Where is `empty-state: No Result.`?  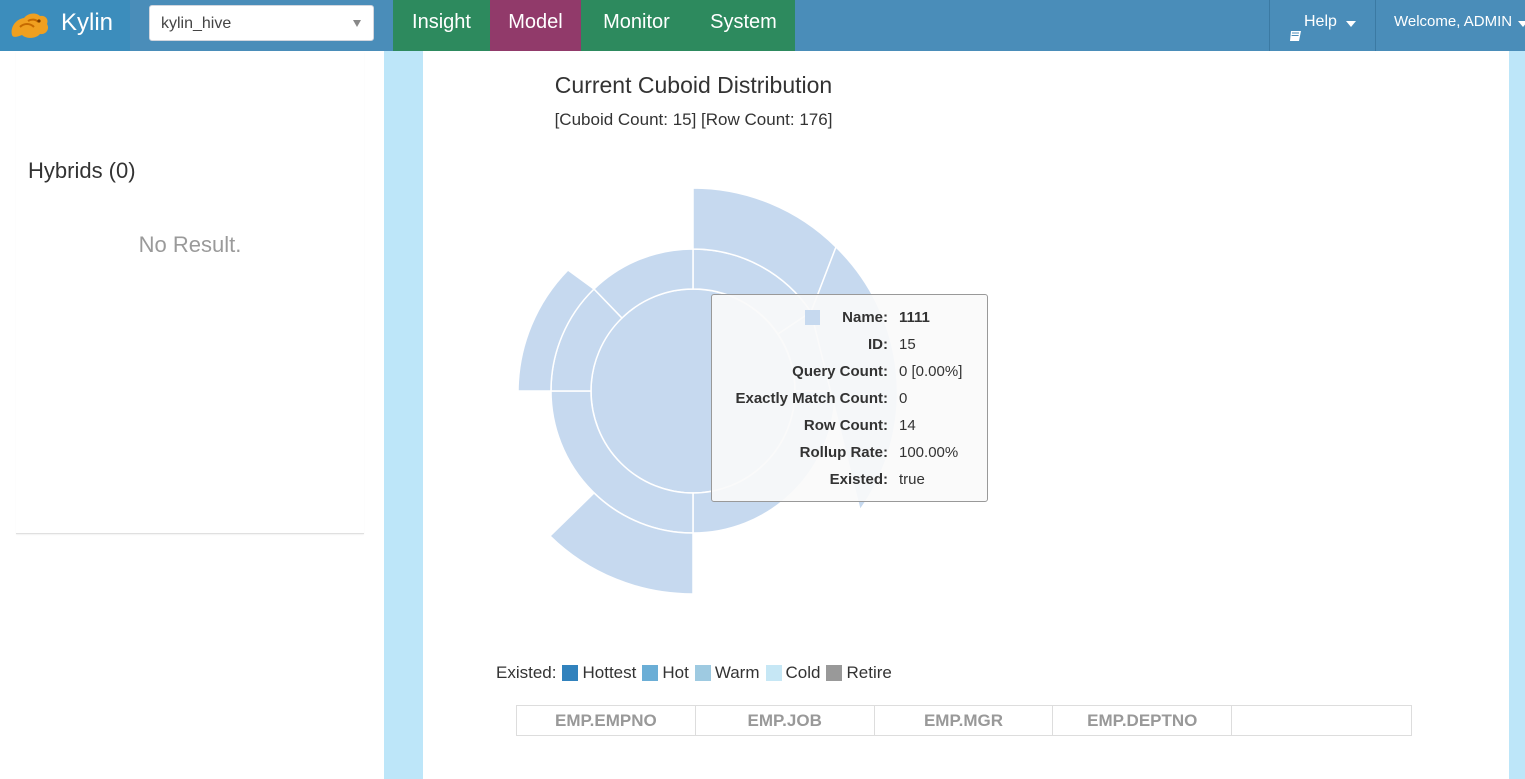 empty-state: No Result. is located at coordinates (190, 244).